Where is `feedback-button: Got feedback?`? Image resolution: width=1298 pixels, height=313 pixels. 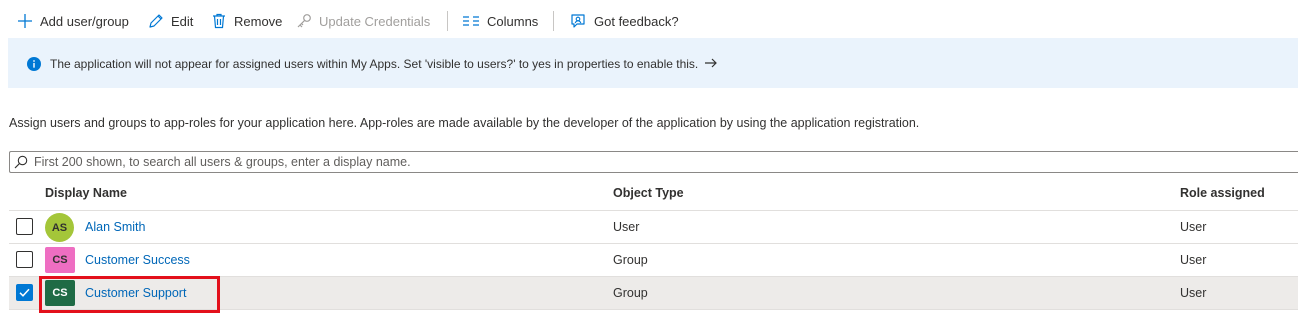 feedback-button: Got feedback? is located at coordinates (624, 21).